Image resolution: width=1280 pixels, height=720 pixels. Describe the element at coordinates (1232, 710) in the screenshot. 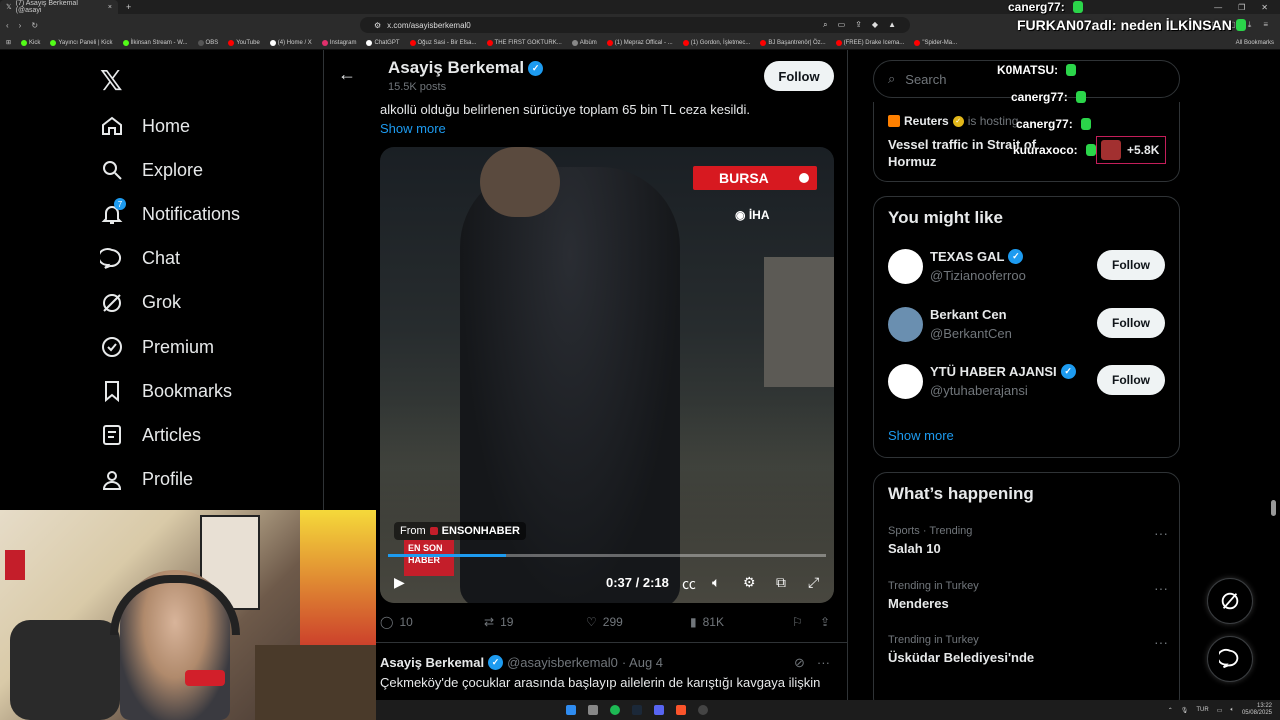

I see `speaker-icon: 🔈︎` at that location.